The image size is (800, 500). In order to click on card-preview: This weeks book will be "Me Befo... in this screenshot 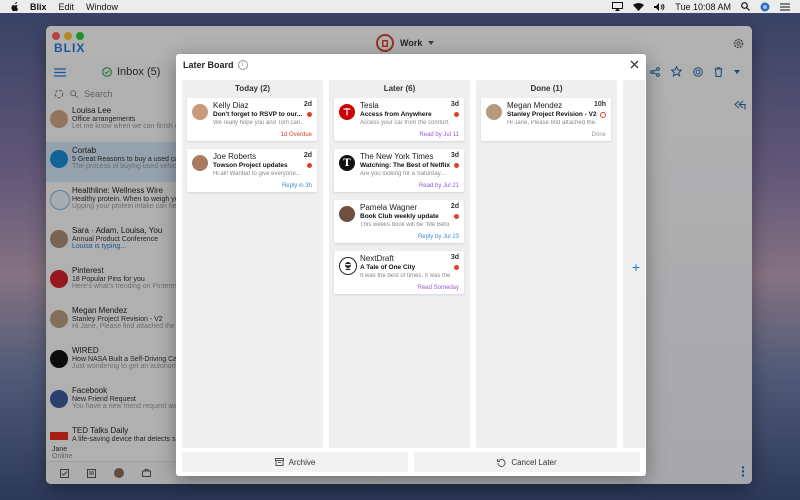, I will do `click(405, 225)`.